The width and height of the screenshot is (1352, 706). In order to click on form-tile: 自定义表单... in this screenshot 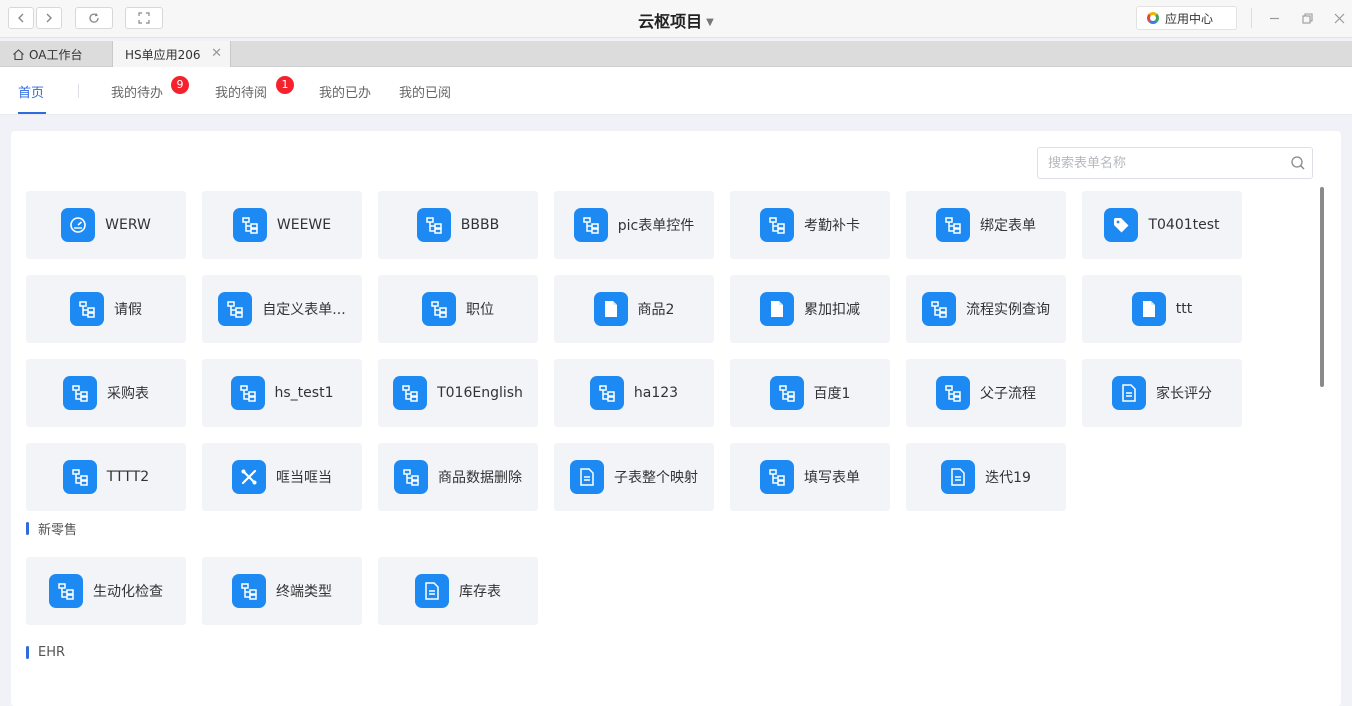, I will do `click(282, 309)`.